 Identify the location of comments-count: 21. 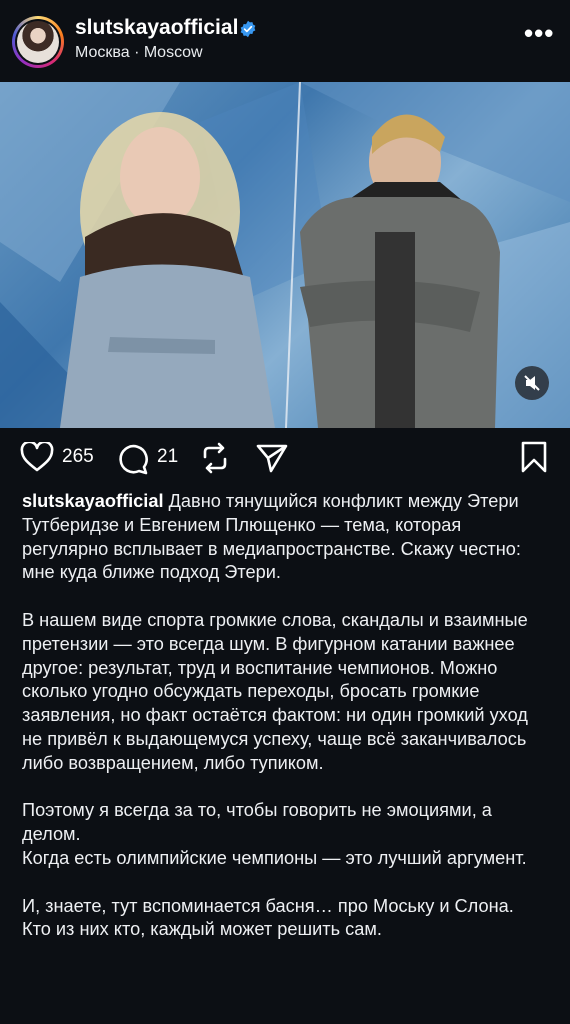
(167, 457).